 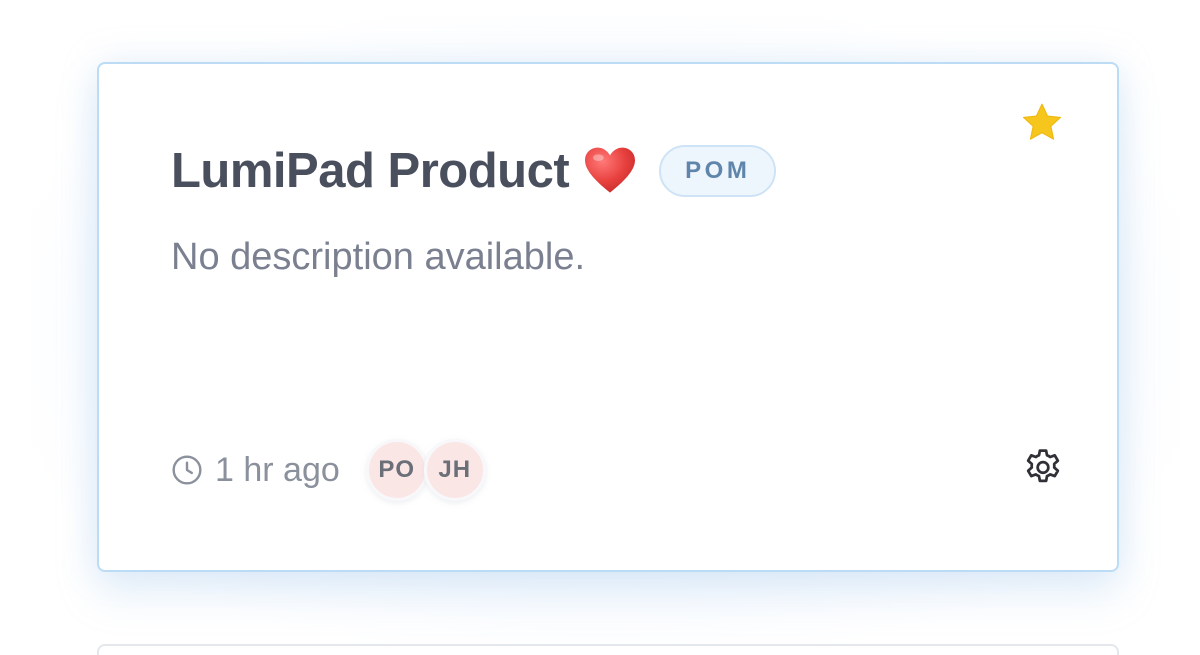 I want to click on avatar: PO, so click(x=396, y=470).